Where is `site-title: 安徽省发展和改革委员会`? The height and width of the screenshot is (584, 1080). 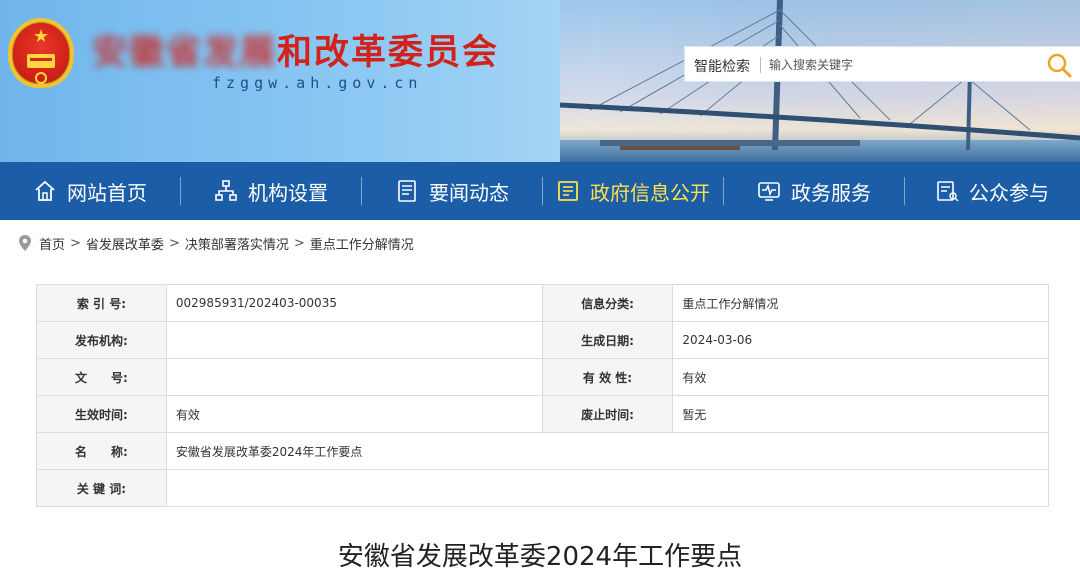 site-title: 安徽省发展和改革委员会 is located at coordinates (295, 49).